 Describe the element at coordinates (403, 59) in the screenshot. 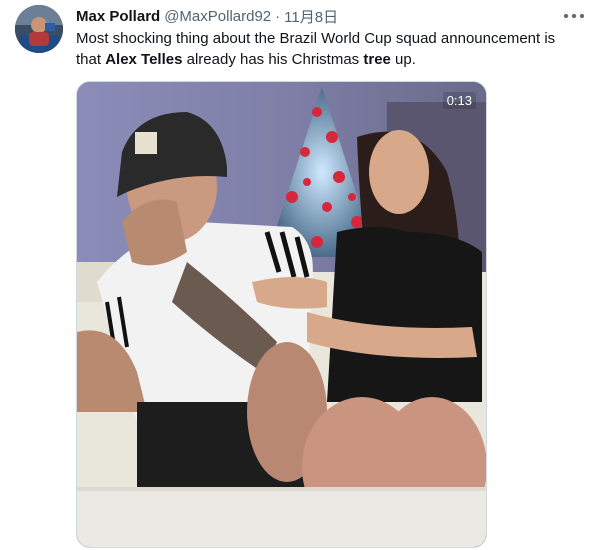

I see `tweet-text-part: up.` at that location.